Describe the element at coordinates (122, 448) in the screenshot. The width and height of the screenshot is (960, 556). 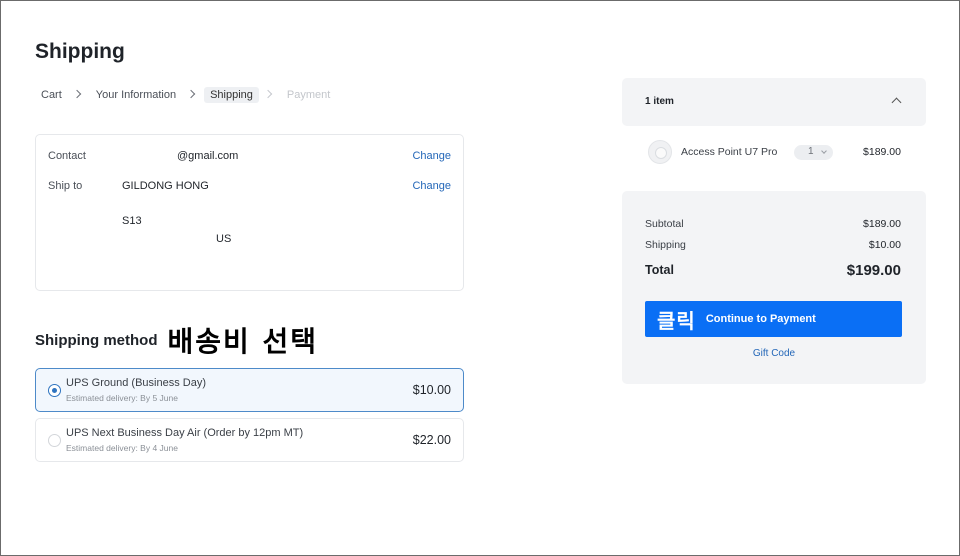
I see `shipping-option-eta: Estimated delivery: By 4 June` at that location.